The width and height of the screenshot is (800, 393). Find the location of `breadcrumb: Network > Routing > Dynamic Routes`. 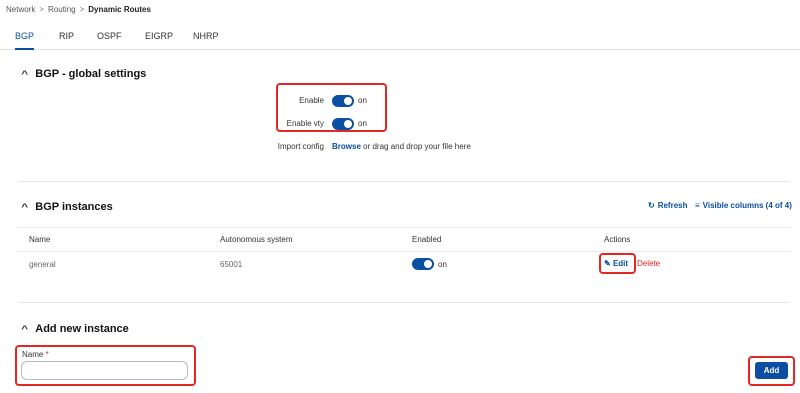

breadcrumb: Network > Routing > Dynamic Routes is located at coordinates (78, 9).